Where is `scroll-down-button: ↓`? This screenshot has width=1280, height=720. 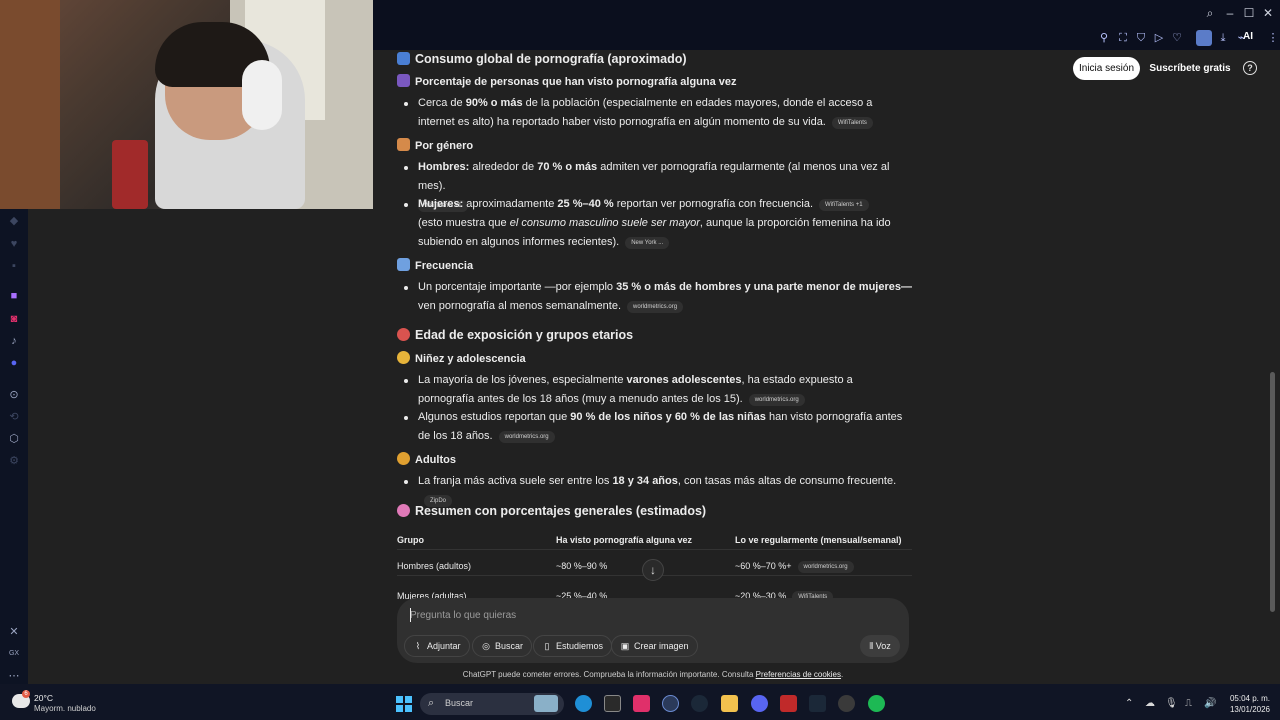
scroll-down-button: ↓ is located at coordinates (653, 570).